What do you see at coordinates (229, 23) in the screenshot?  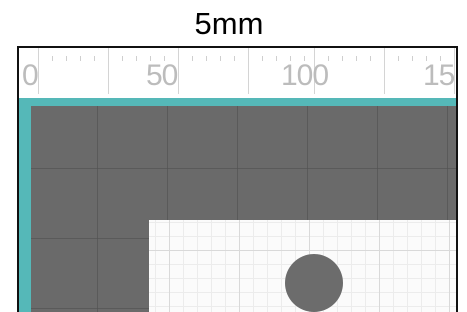 I see `scale-caption: 5mm` at bounding box center [229, 23].